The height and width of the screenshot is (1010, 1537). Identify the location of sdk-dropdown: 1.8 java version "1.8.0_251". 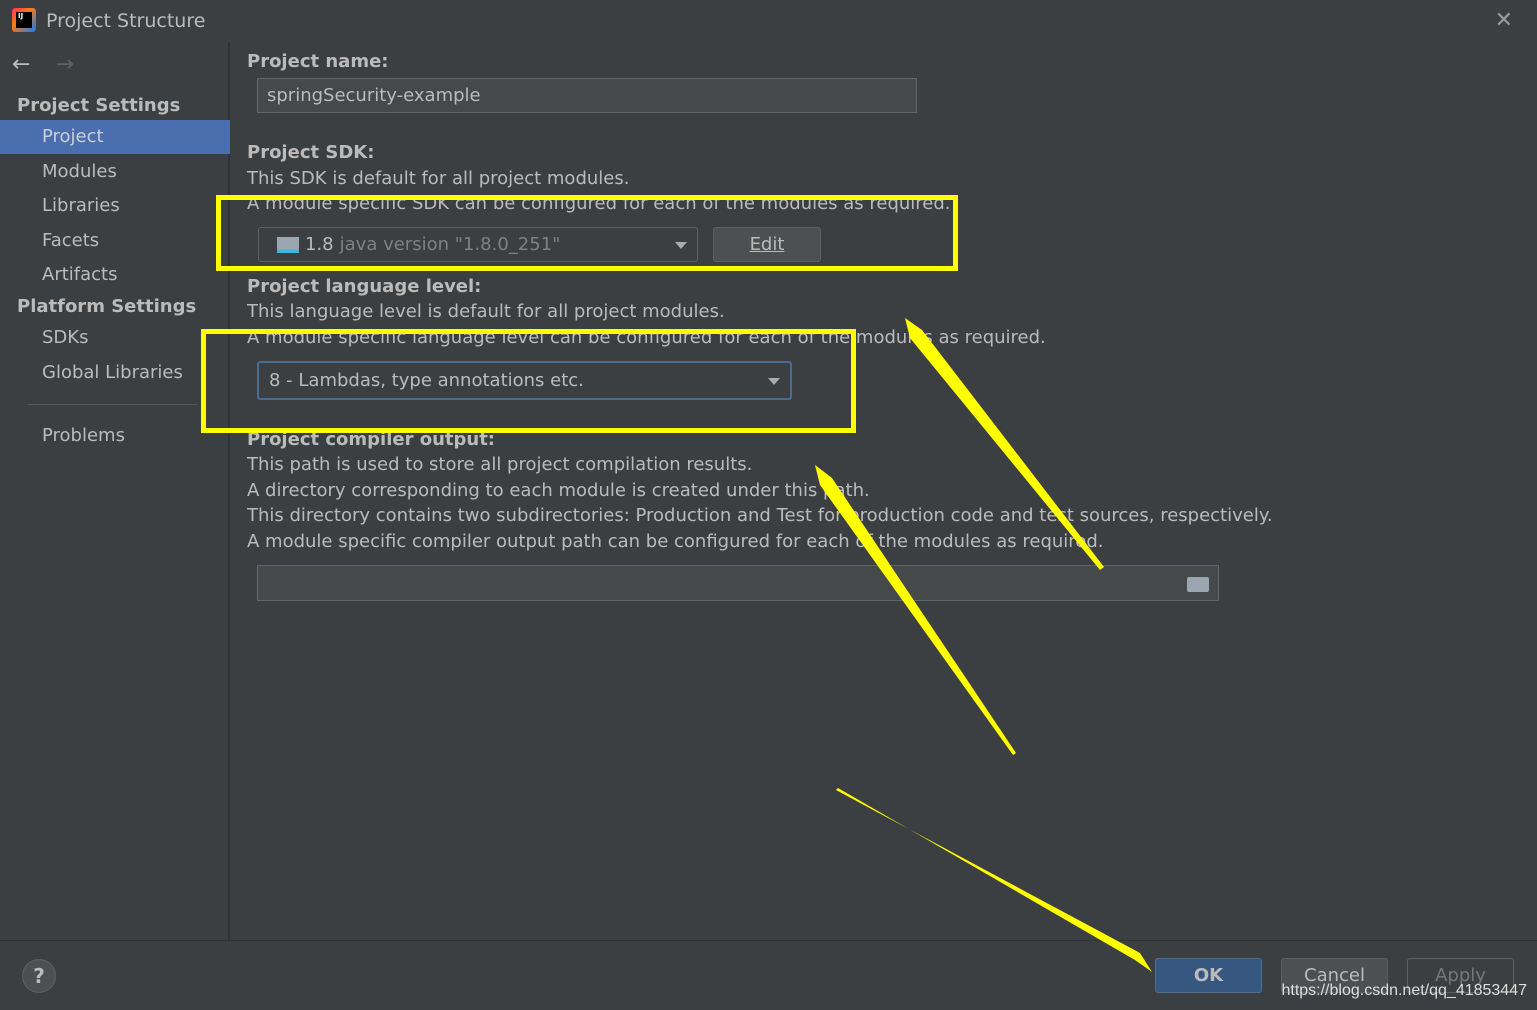
(478, 244).